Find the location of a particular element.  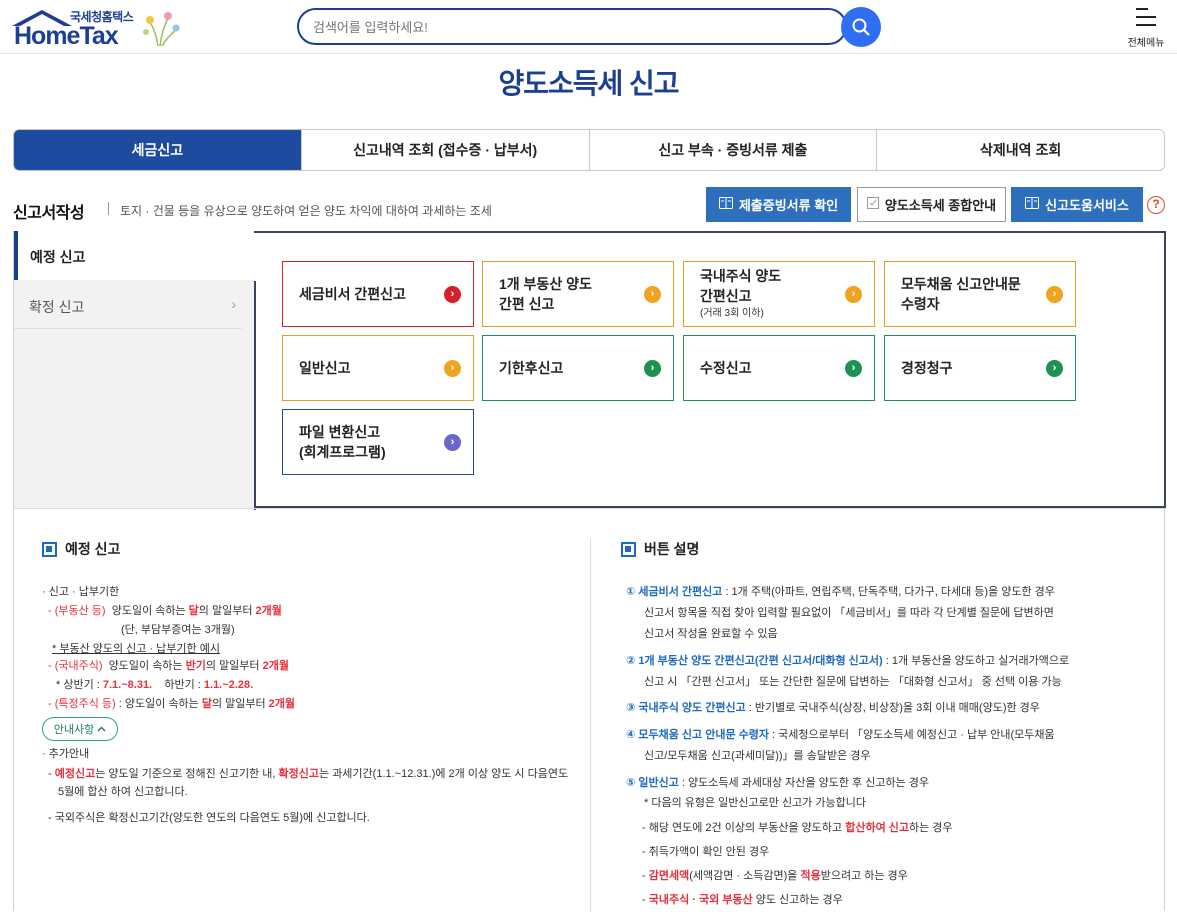

card-correction-claim: 경정청구 › is located at coordinates (980, 368).